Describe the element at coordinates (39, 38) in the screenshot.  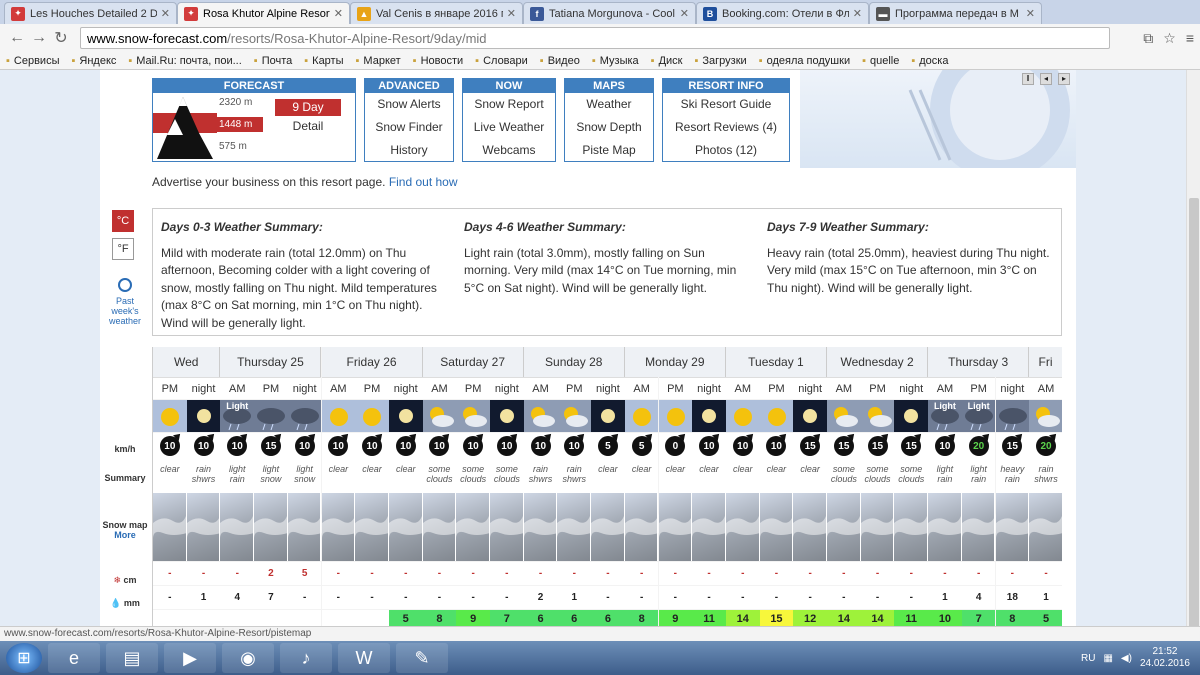
I see `forward-icon: →` at that location.